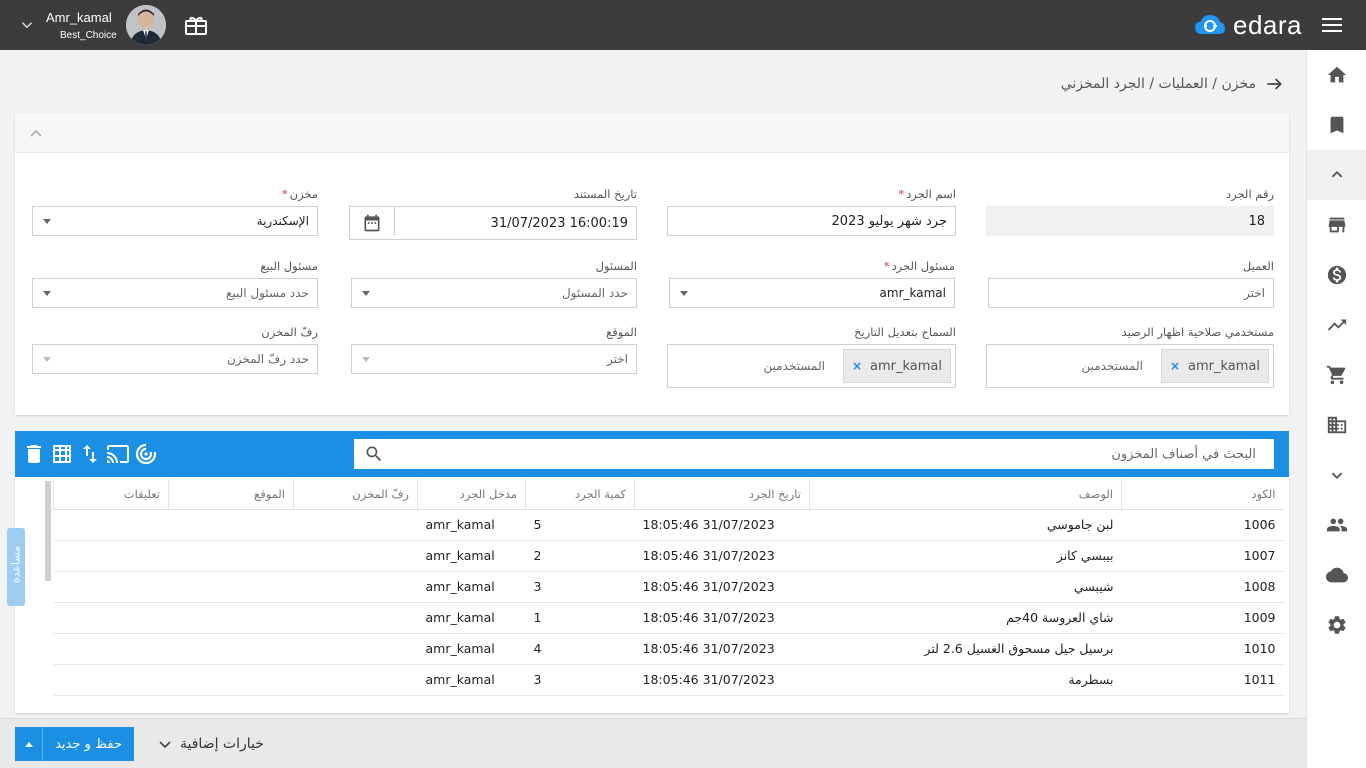 Image resolution: width=1366 pixels, height=768 pixels. Describe the element at coordinates (175, 221) in the screenshot. I see `warehouse-select: الإسكندرية` at that location.